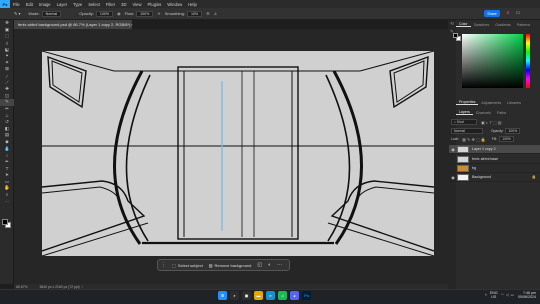 This screenshot has width=540, height=304. What do you see at coordinates (467, 102) in the screenshot?
I see `tab-properties: Properties` at bounding box center [467, 102].